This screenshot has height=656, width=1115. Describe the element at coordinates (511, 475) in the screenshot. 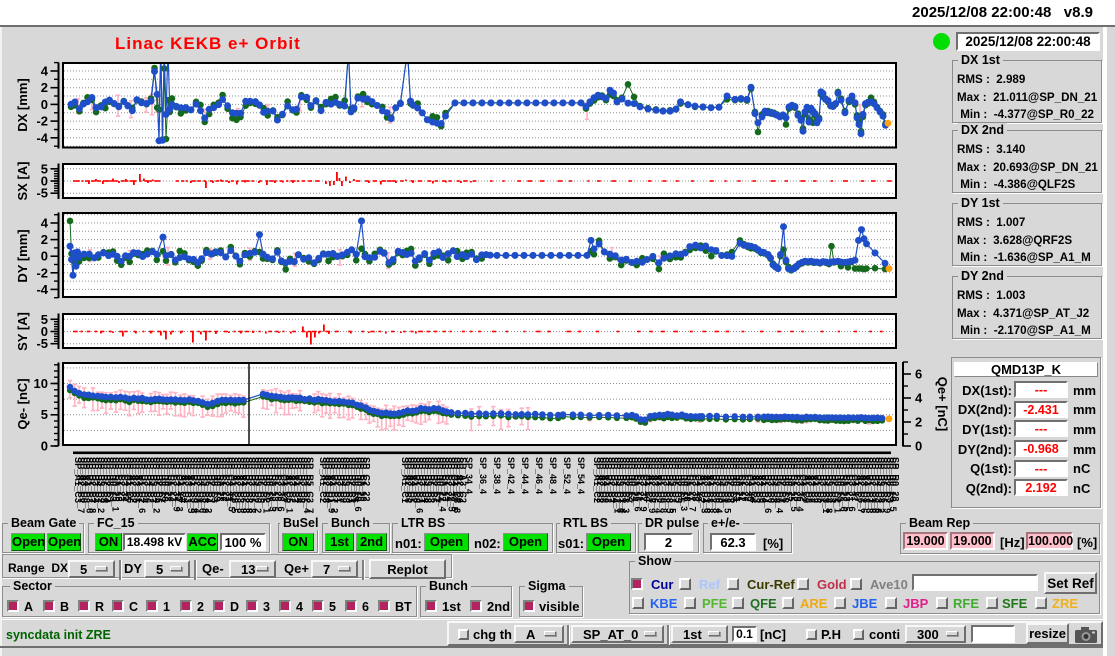

I see `svg-text: SP_42_4` at that location.